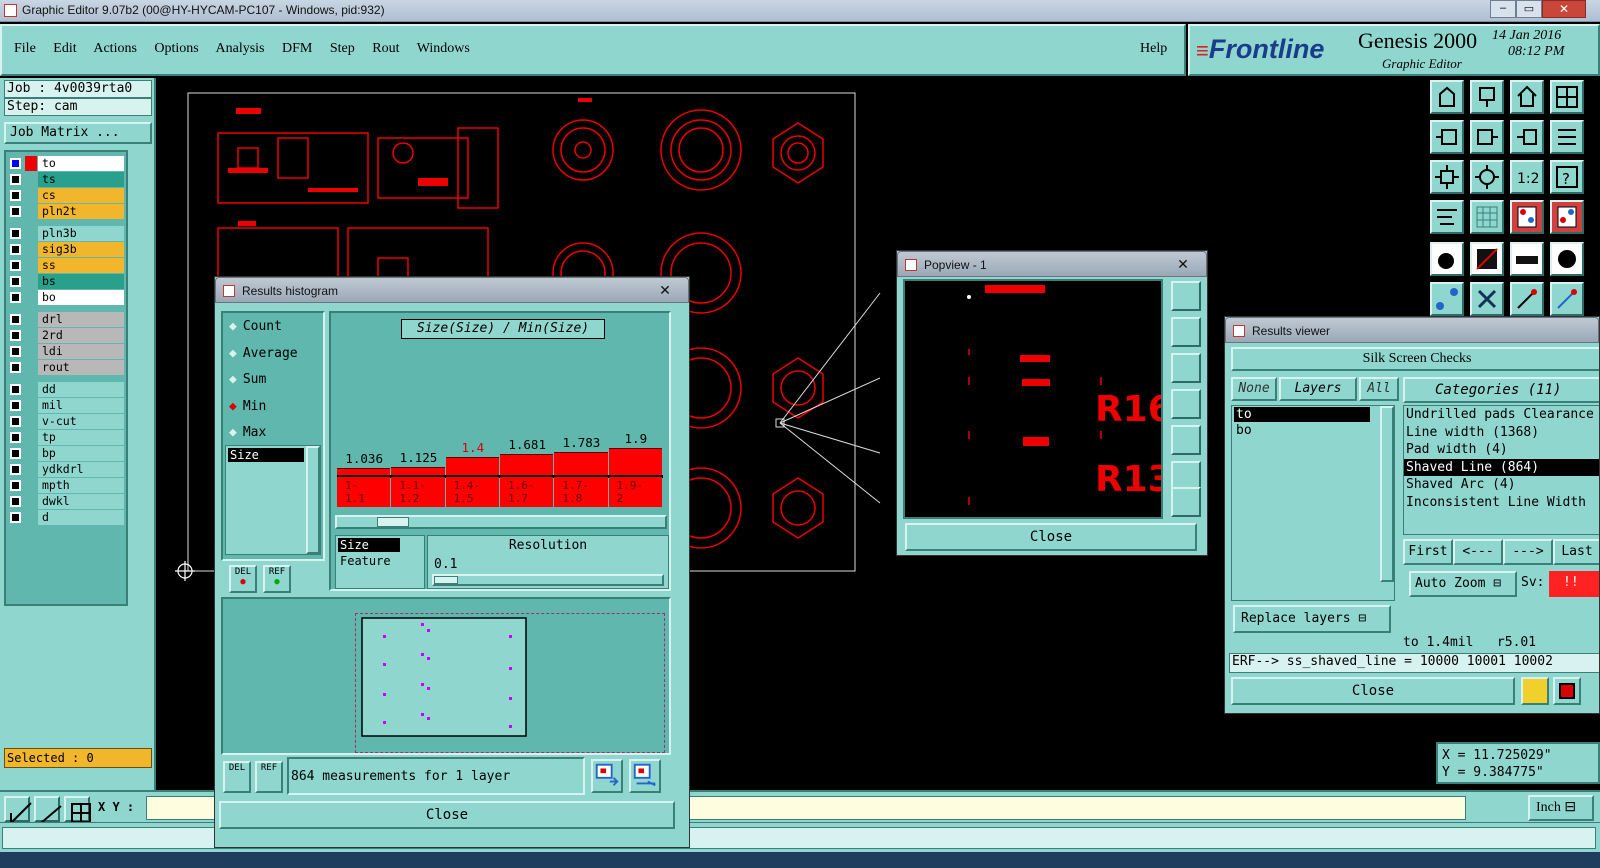  What do you see at coordinates (66, 233) in the screenshot?
I see `layer-row: pln3b` at bounding box center [66, 233].